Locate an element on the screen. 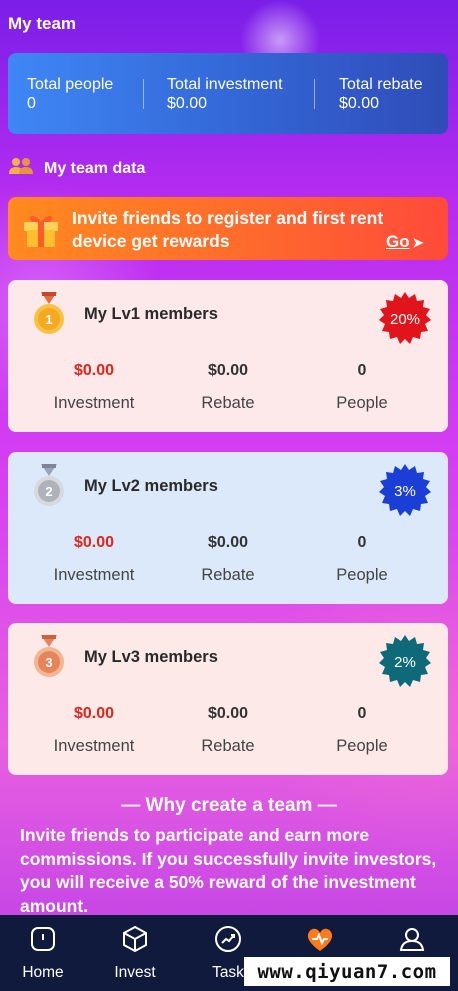 The image size is (458, 991). trend-icon is located at coordinates (228, 941).